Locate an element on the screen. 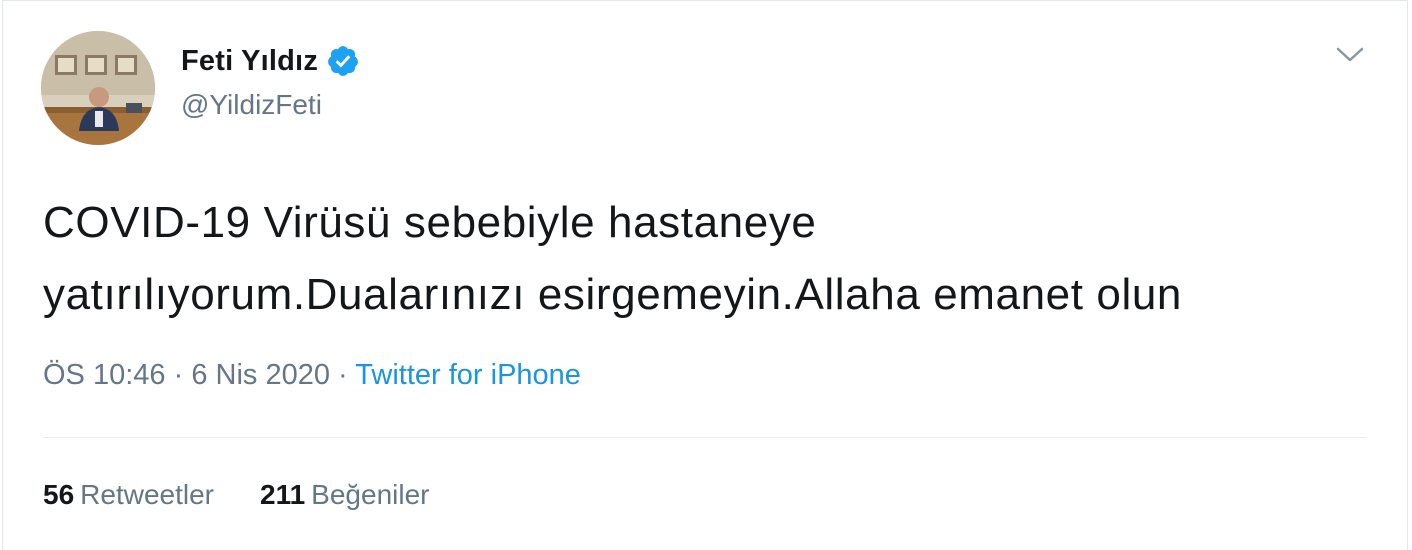 Image resolution: width=1412 pixels, height=550 pixels. tweet-source-link: Twitter for iPhone is located at coordinates (468, 375).